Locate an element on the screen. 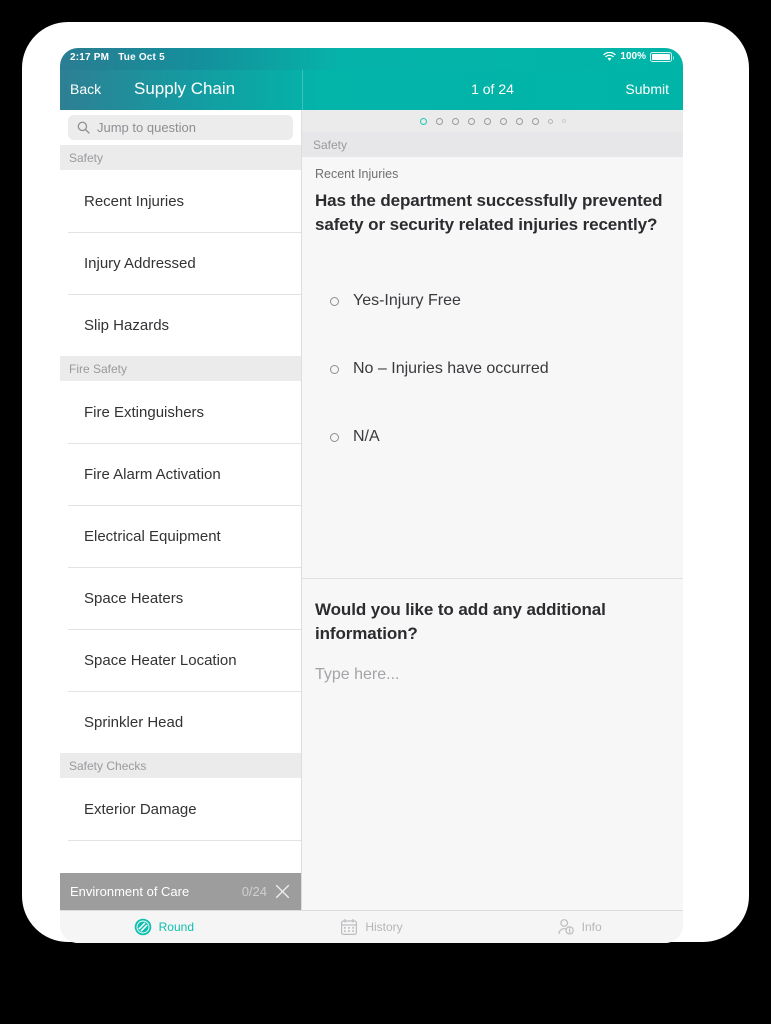  tab-info: Info is located at coordinates (579, 927).